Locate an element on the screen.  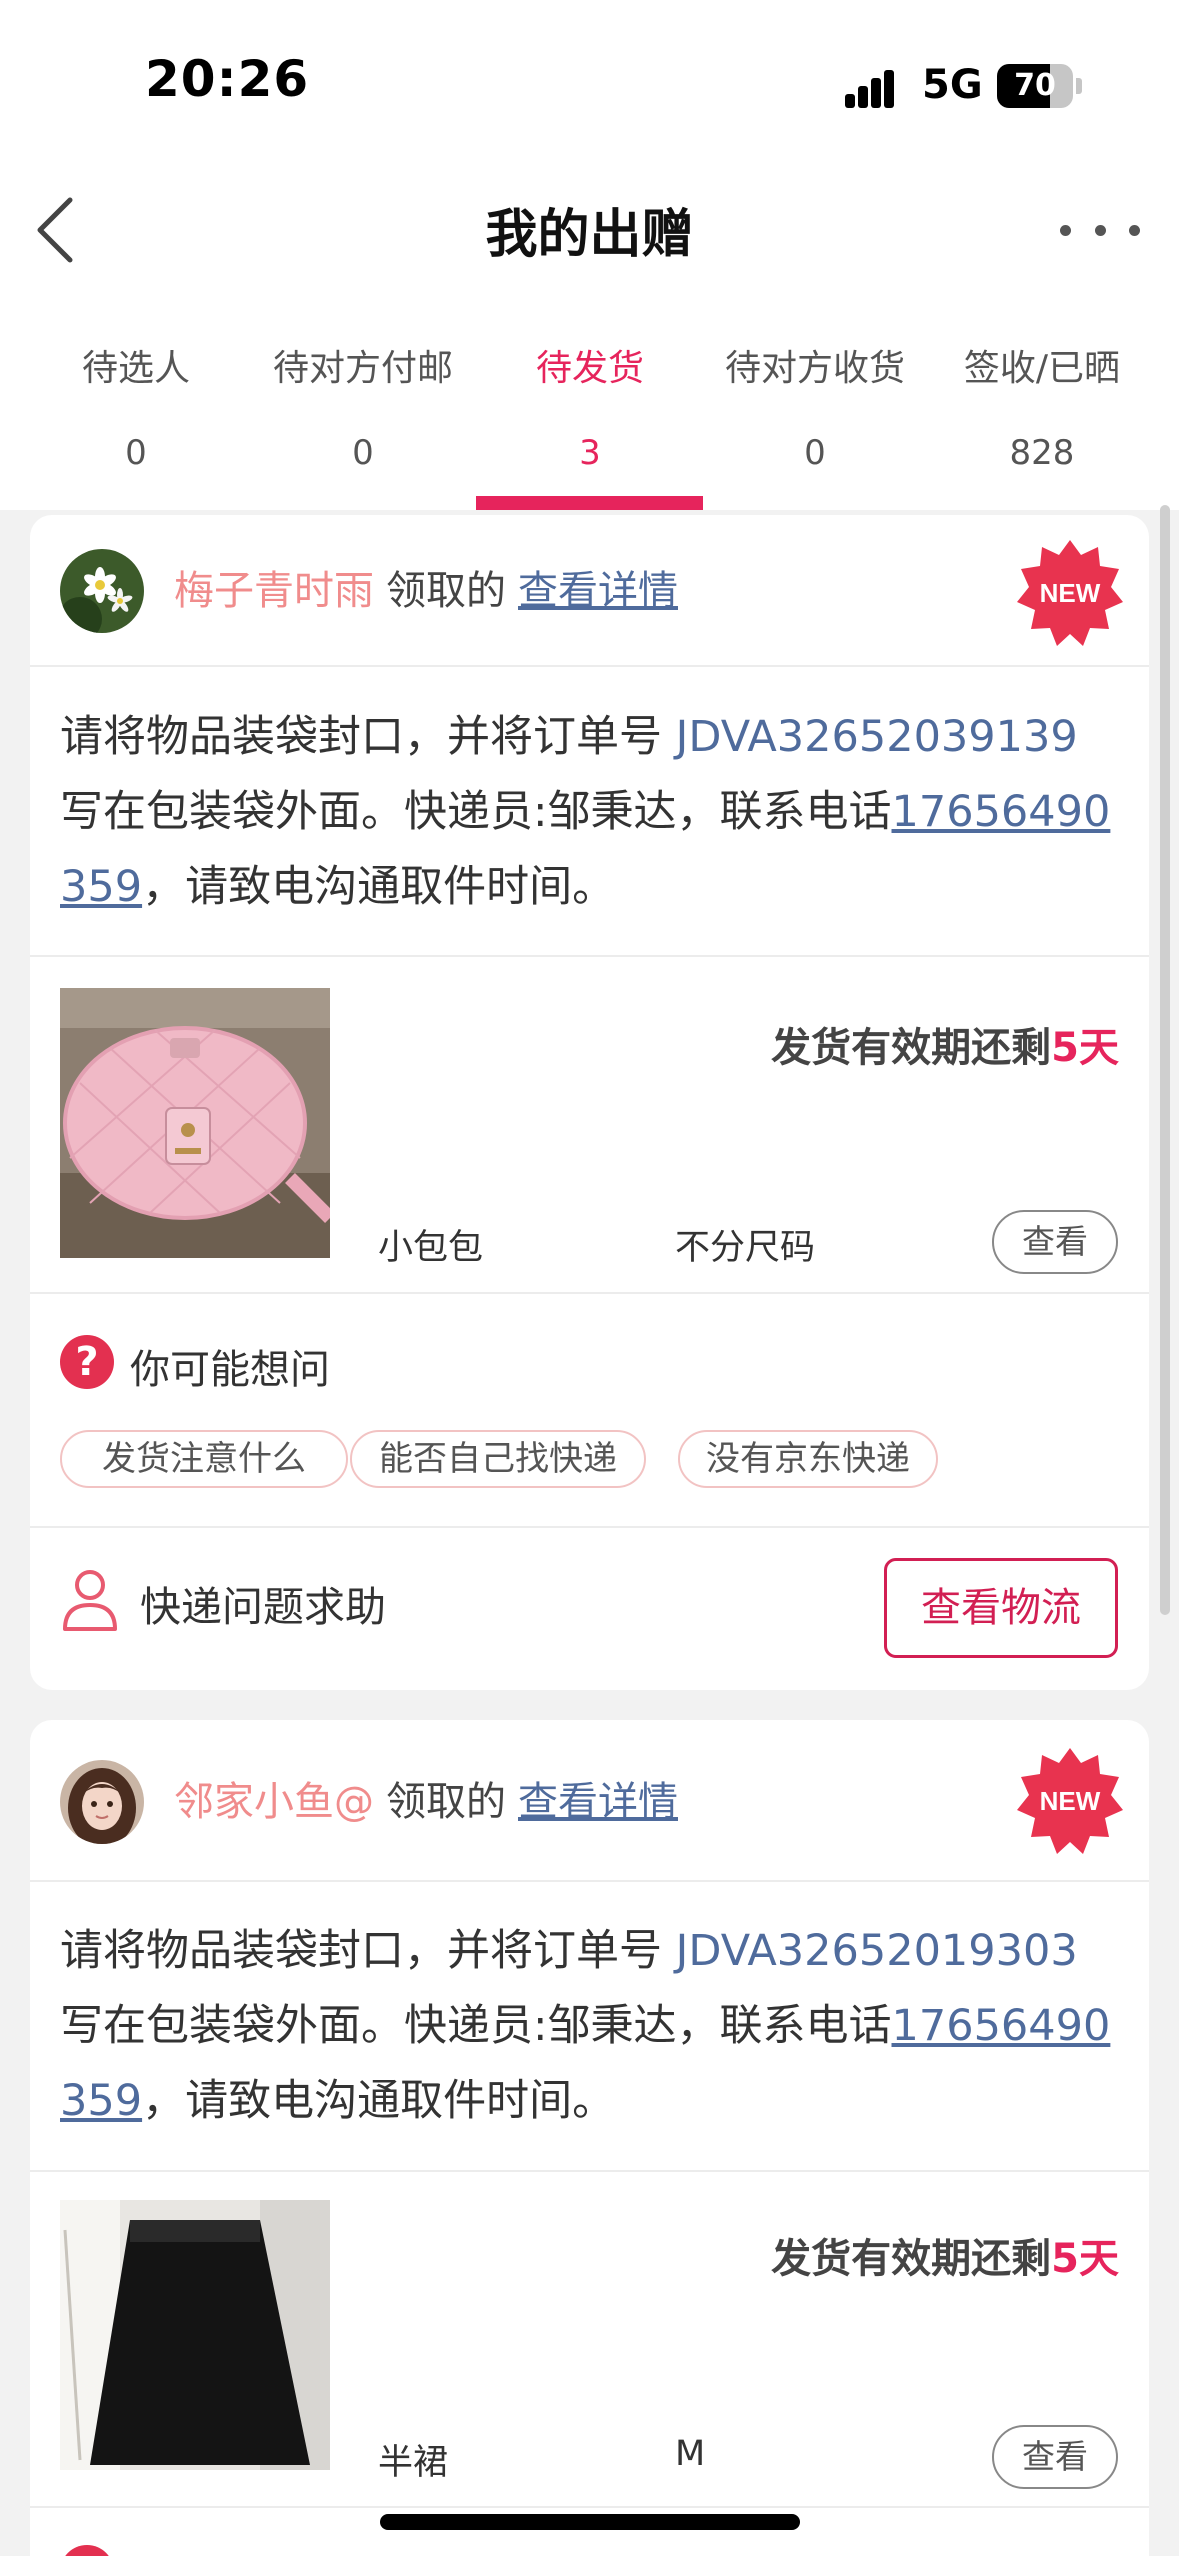
courier-help-link: 快递问题求助 is located at coordinates (263, 1603).